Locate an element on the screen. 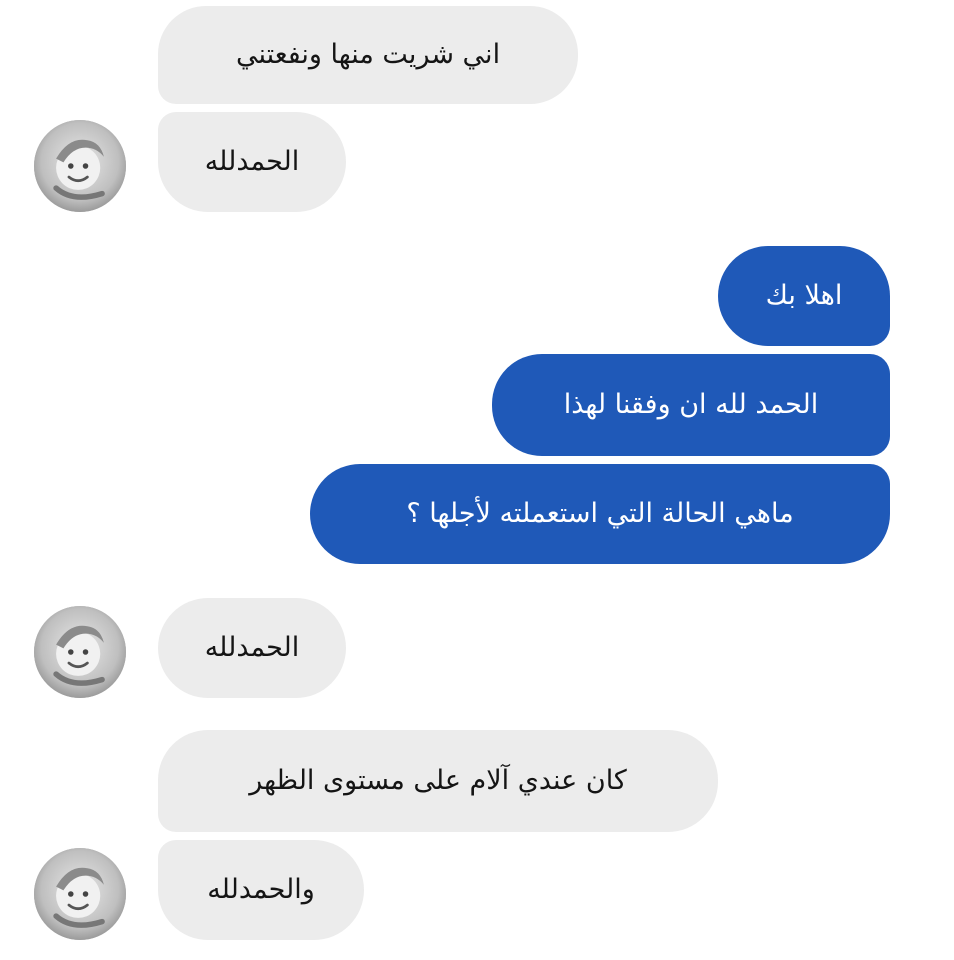 This screenshot has height=960, width=954. message-text: اني شريت منها ونفعتني is located at coordinates (368, 54).